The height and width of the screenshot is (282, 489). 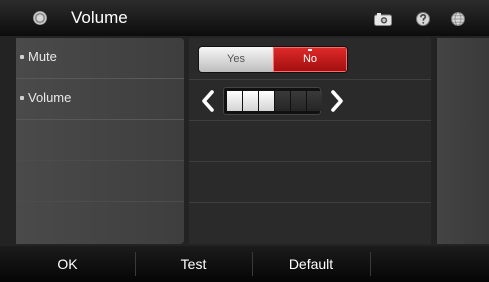 I want to click on mute-no-button: No, so click(x=310, y=59).